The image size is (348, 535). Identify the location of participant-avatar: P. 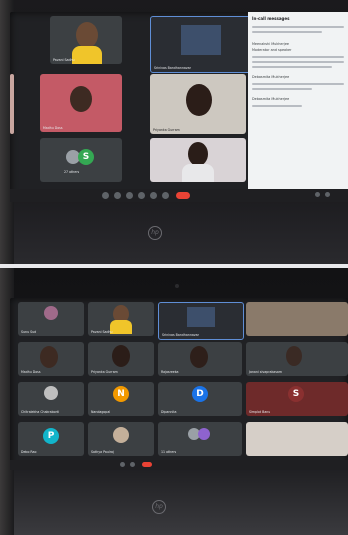
(51, 436).